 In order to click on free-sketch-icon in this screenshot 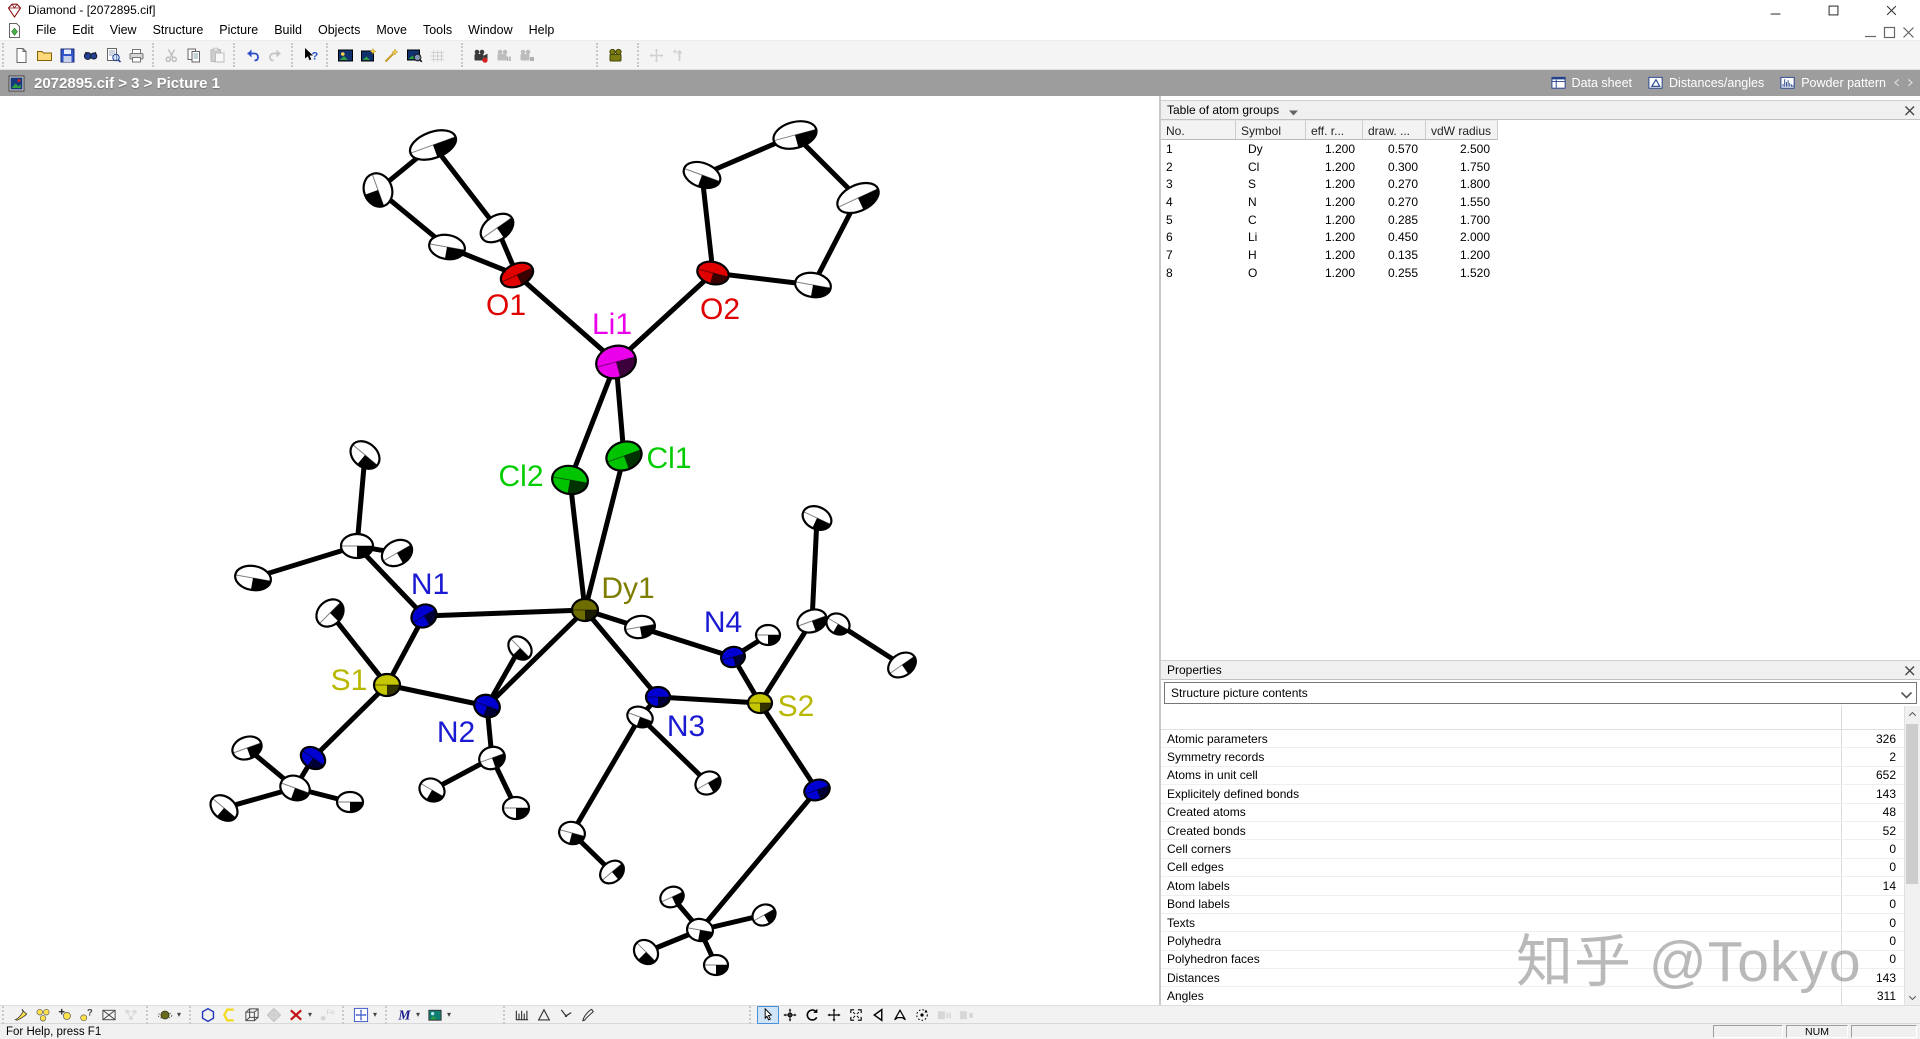, I will do `click(588, 1015)`.